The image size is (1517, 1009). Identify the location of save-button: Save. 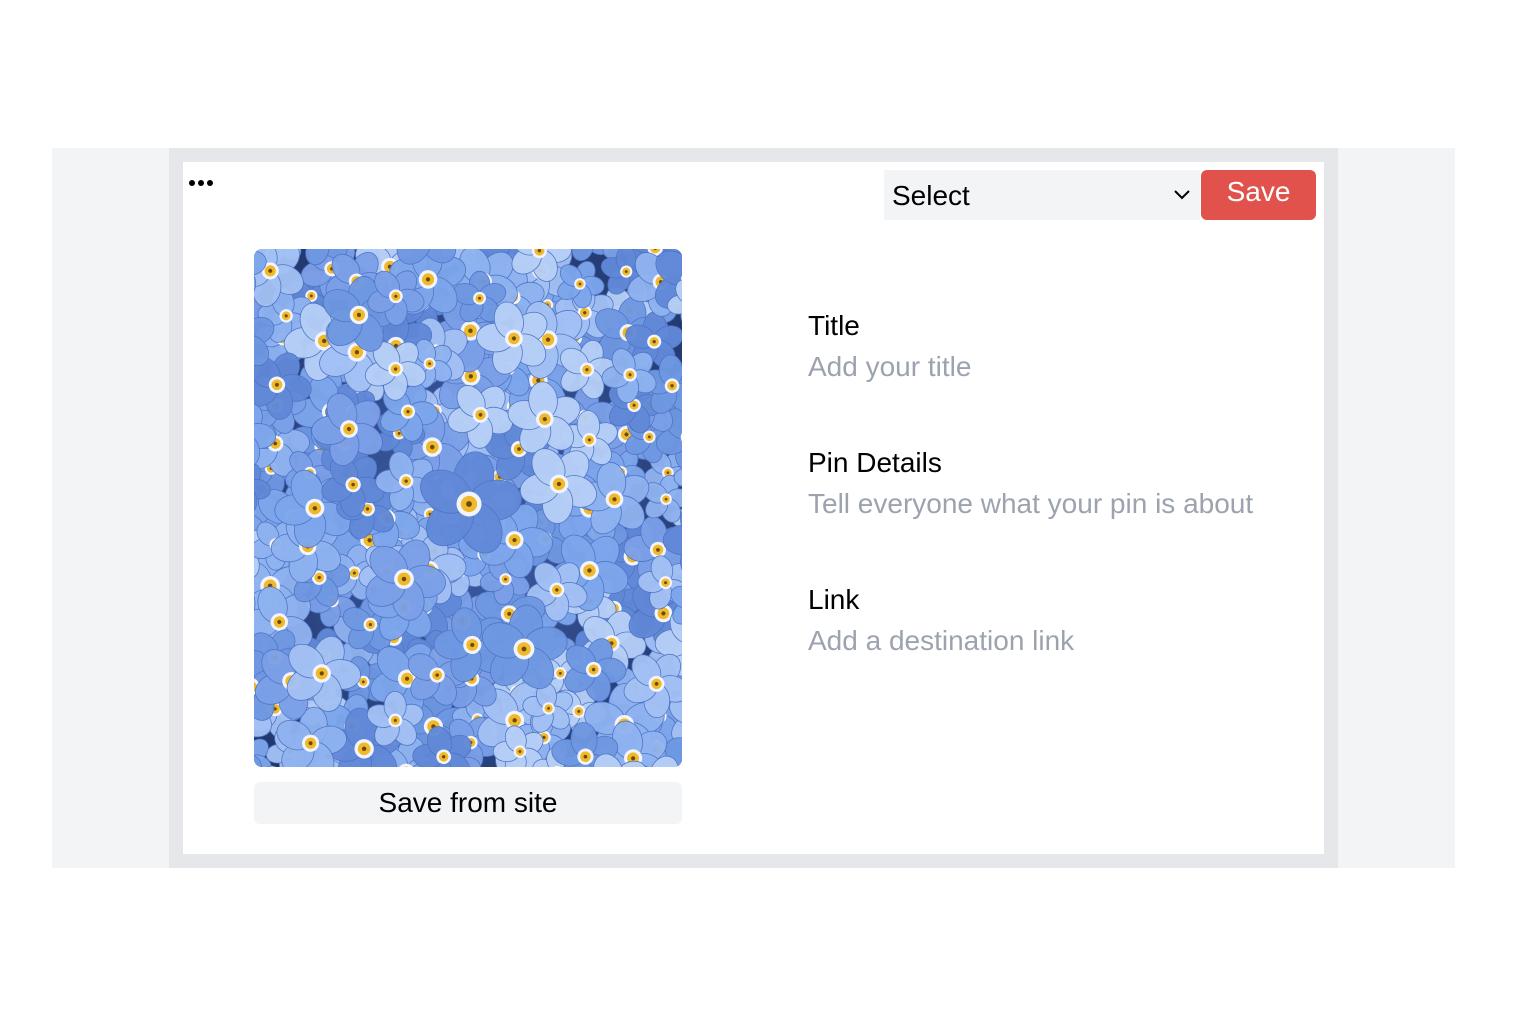
(1258, 195).